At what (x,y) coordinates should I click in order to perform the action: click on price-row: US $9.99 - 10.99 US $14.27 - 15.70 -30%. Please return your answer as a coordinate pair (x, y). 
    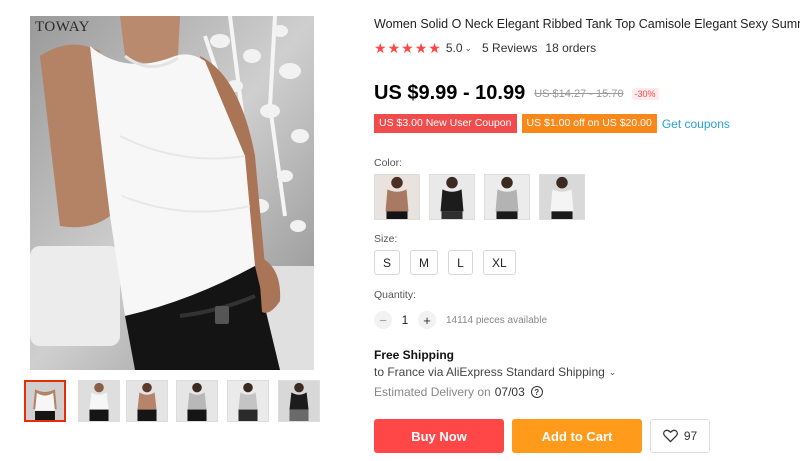
    Looking at the image, I should click on (516, 93).